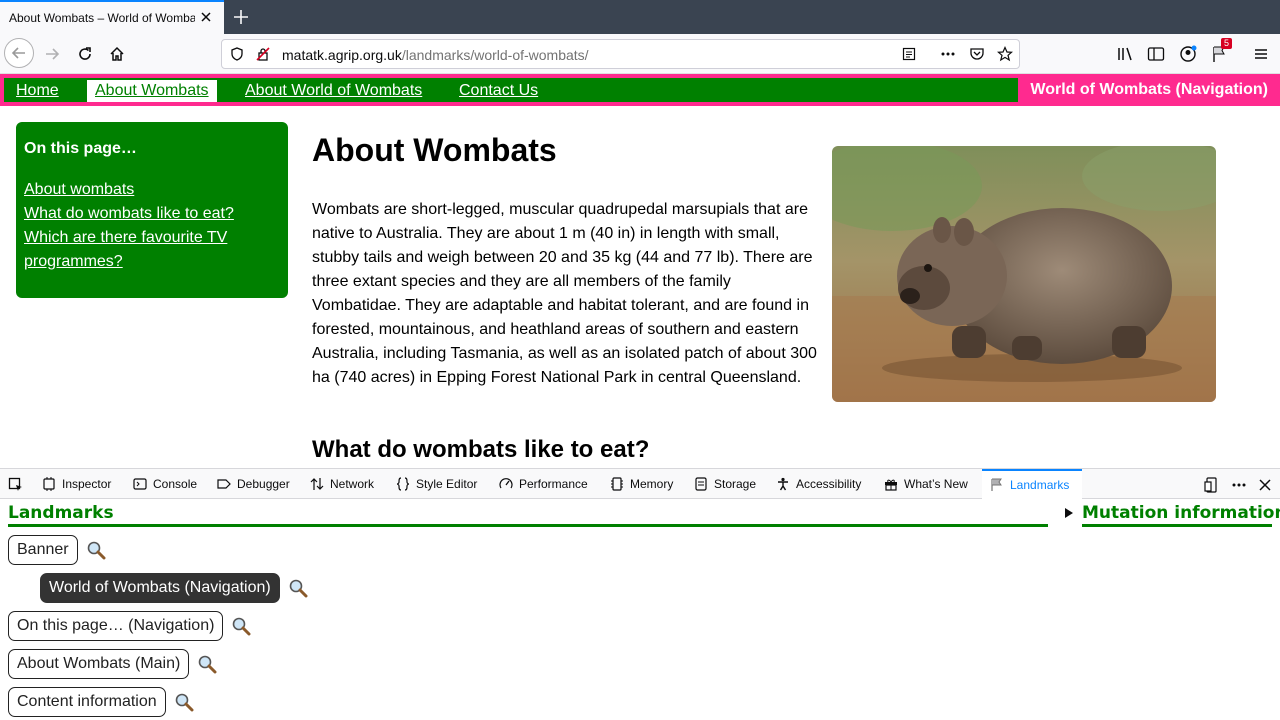 The height and width of the screenshot is (720, 1280). Describe the element at coordinates (1227, 43) in the screenshot. I see `notification-badge: 5` at that location.